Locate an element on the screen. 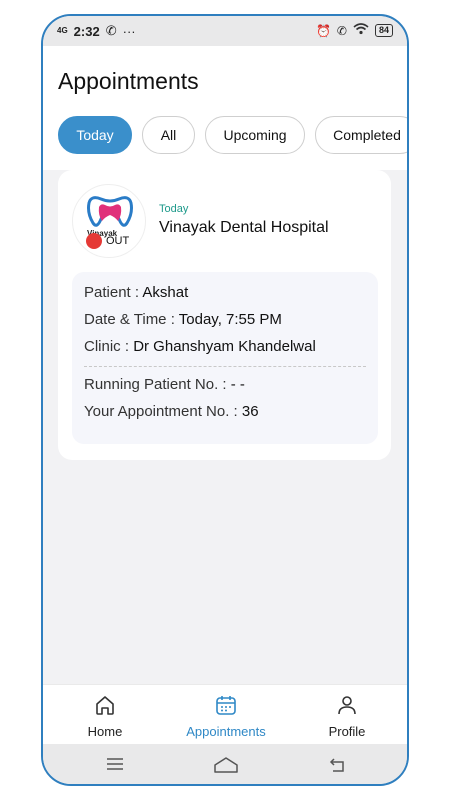 The height and width of the screenshot is (800, 450). nav-home-label: Home is located at coordinates (105, 731).